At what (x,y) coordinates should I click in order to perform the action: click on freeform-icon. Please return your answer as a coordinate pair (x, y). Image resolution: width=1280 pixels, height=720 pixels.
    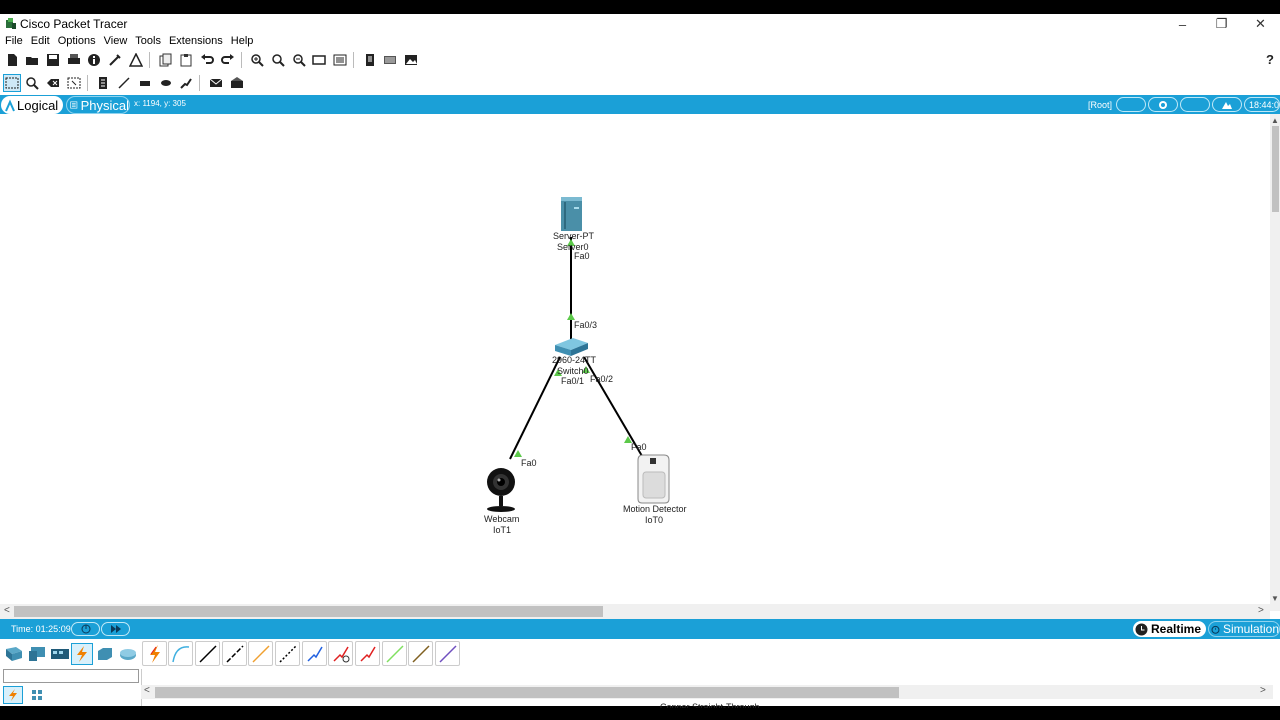
    Looking at the image, I should click on (186, 83).